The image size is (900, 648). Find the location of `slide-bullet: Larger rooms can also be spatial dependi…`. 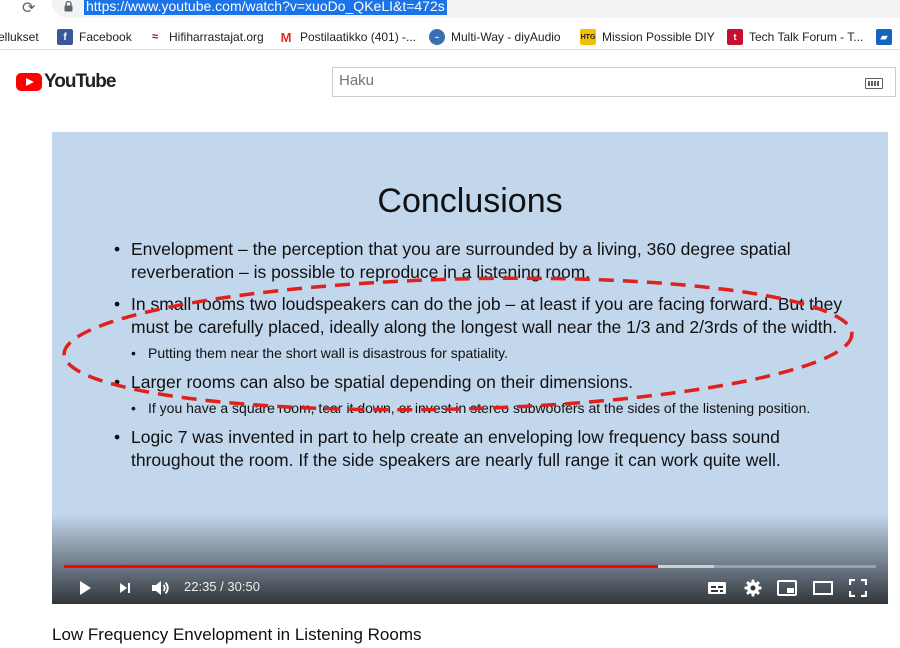

slide-bullet: Larger rooms can also be spatial dependi… is located at coordinates (484, 382).